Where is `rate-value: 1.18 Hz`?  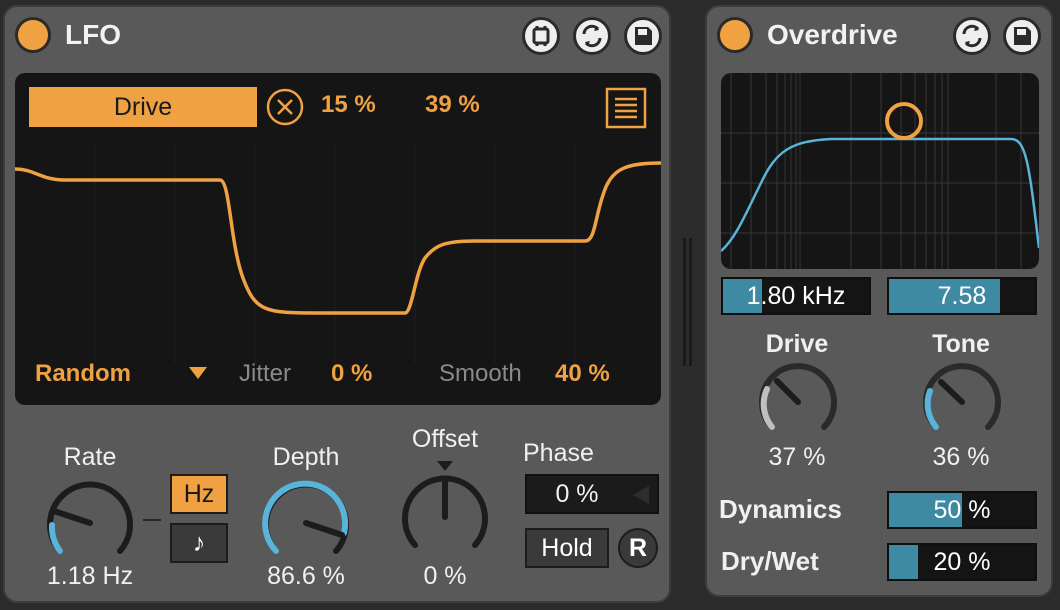
rate-value: 1.18 Hz is located at coordinates (90, 576).